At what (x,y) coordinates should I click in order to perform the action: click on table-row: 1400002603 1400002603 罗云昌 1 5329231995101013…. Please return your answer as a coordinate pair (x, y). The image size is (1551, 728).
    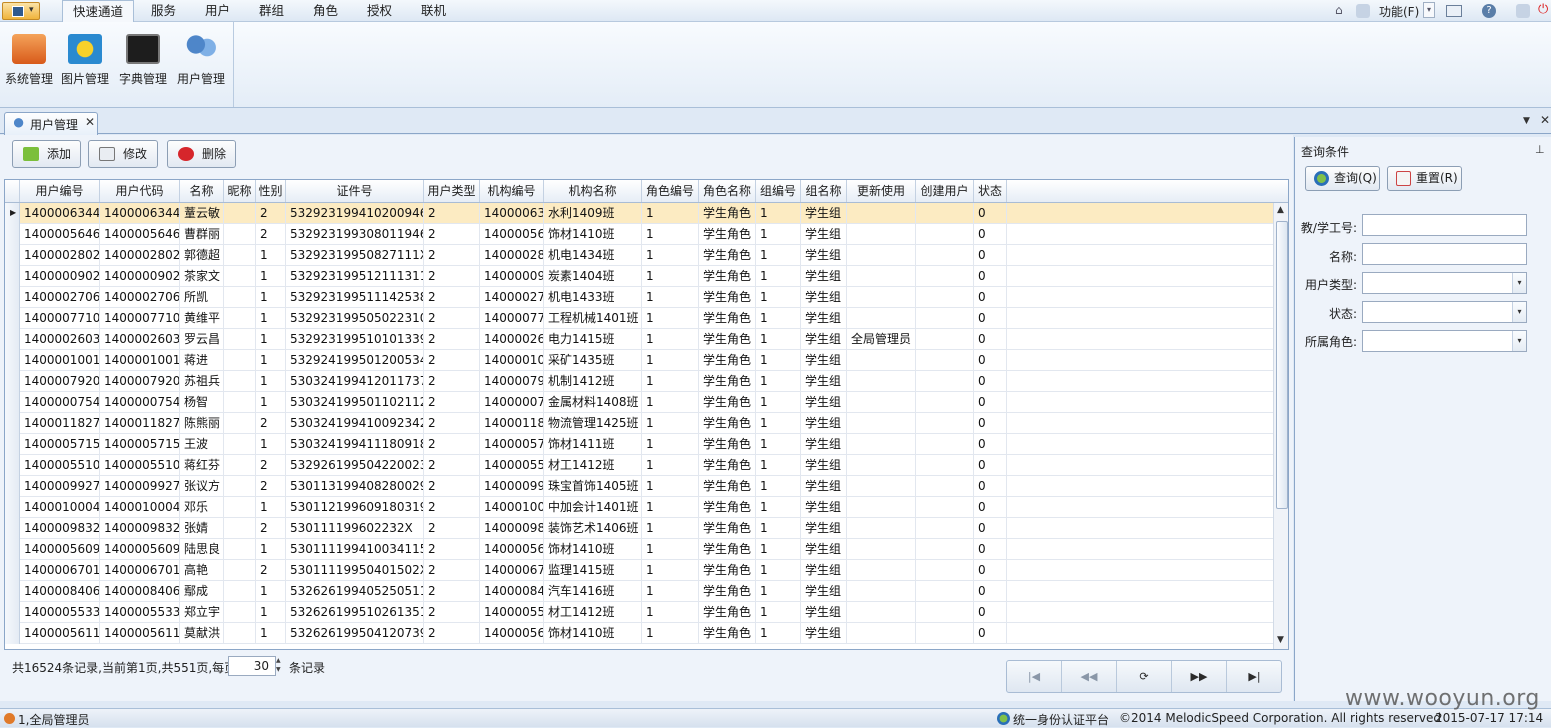
    Looking at the image, I should click on (639, 339).